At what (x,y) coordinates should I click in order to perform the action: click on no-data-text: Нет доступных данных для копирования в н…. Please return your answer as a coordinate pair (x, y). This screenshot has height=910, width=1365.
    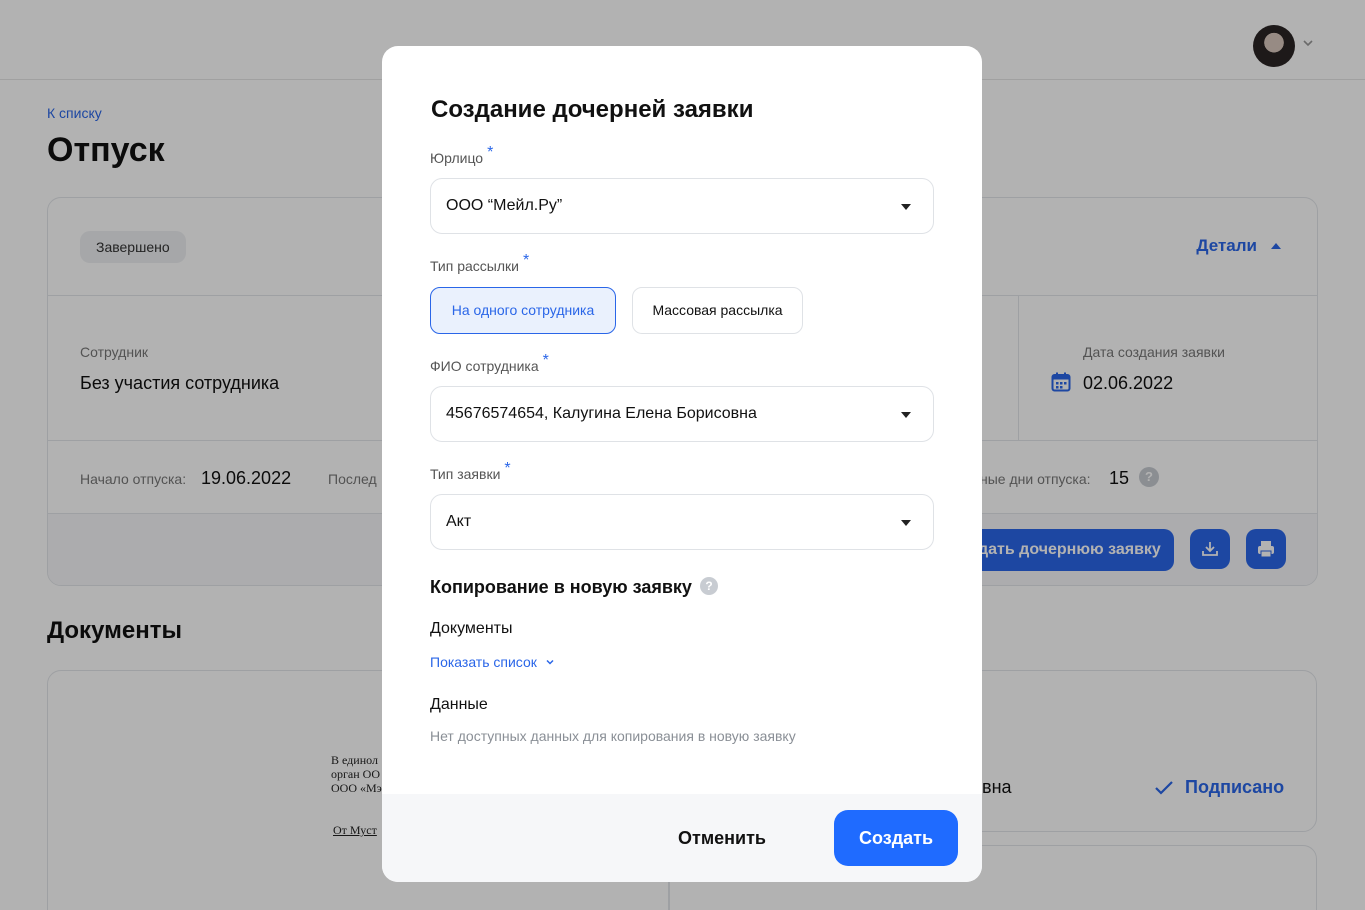
    Looking at the image, I should click on (613, 736).